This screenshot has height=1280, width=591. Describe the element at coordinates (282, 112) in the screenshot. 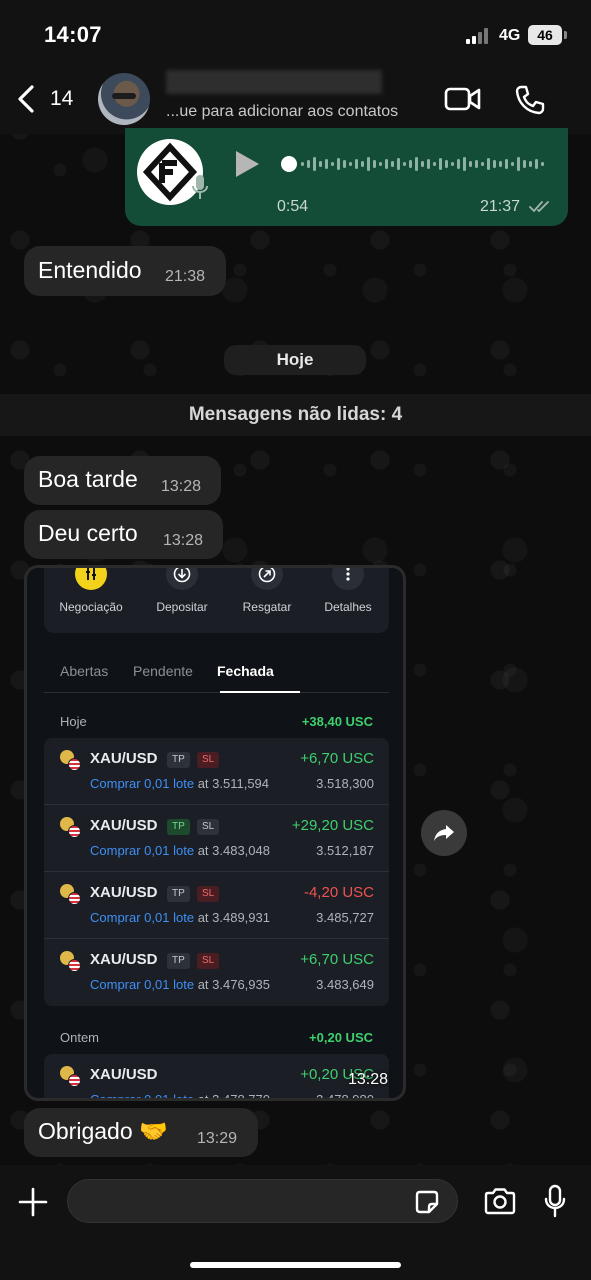

I see `contact-subtitle: ...ue para adicionar aos contatos` at that location.